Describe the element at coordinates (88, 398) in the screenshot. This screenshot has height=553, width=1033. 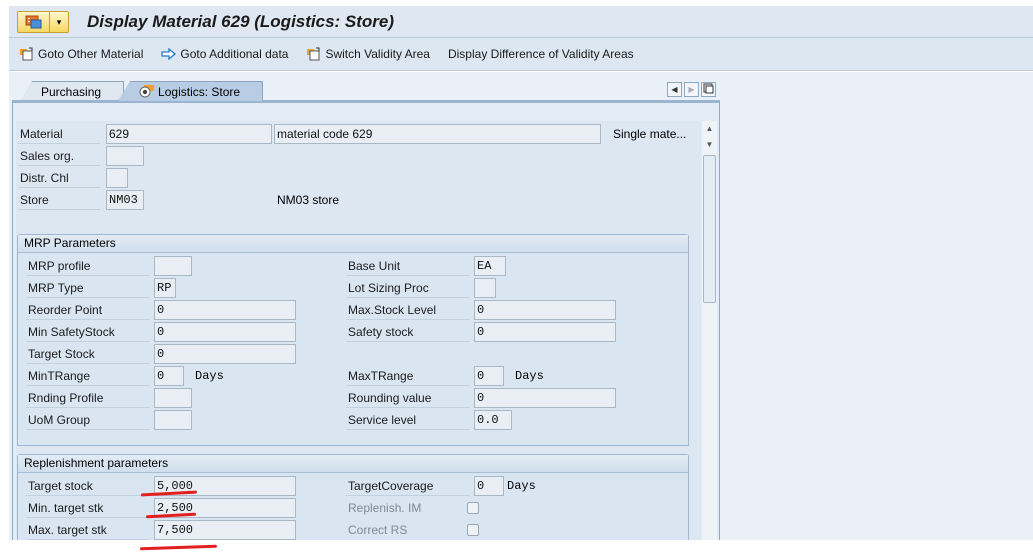
I see `rnding-profile-label: Rnding Profile` at that location.